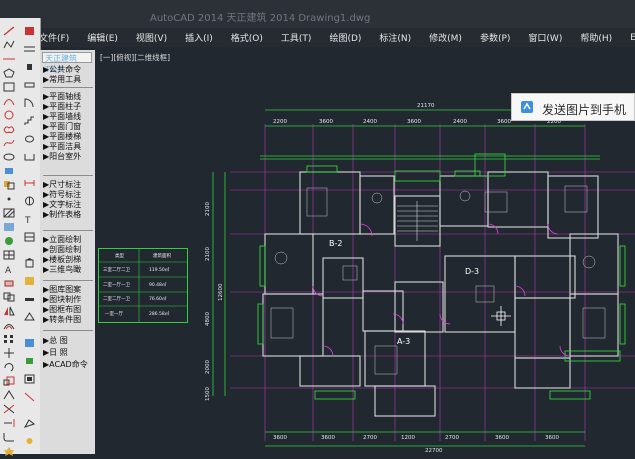 Image resolution: width=635 pixels, height=459 pixels. Describe the element at coordinates (62, 127) in the screenshot. I see `tpanel-item-door-window: ▶平面门窗` at that location.